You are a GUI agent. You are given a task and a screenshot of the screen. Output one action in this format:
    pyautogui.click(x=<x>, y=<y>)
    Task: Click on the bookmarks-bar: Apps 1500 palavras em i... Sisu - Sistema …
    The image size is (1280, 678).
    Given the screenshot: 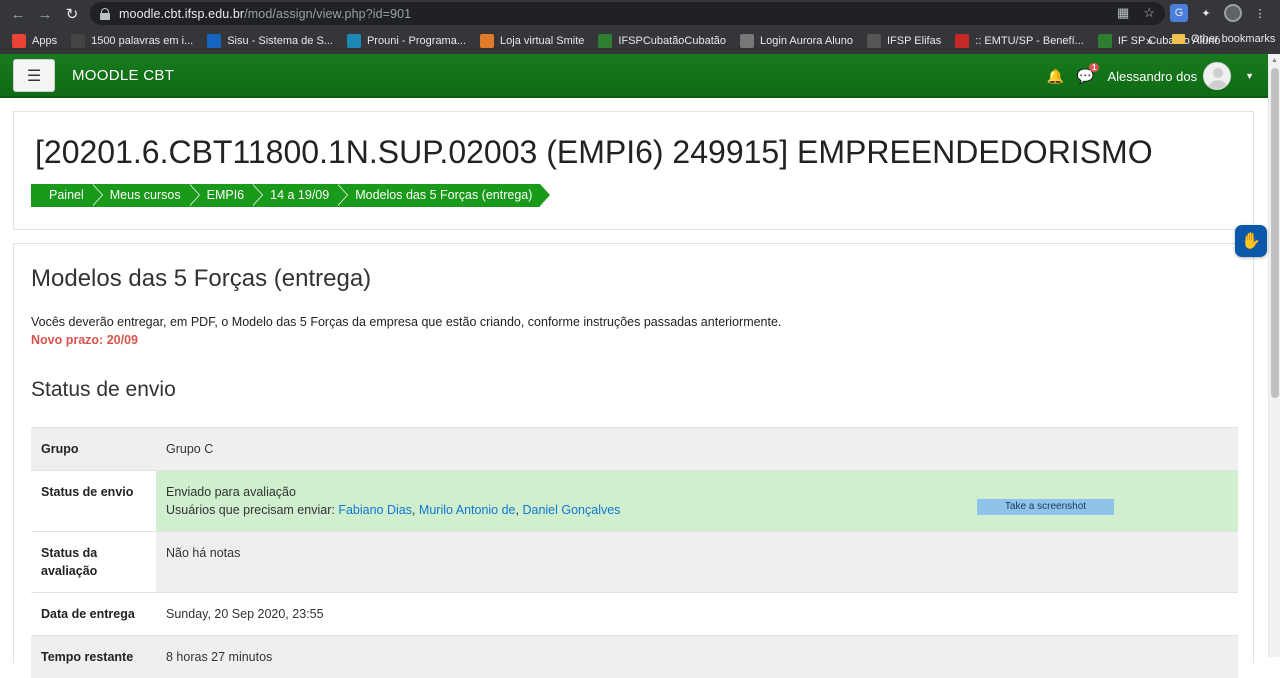 What is the action you would take?
    pyautogui.click(x=640, y=41)
    